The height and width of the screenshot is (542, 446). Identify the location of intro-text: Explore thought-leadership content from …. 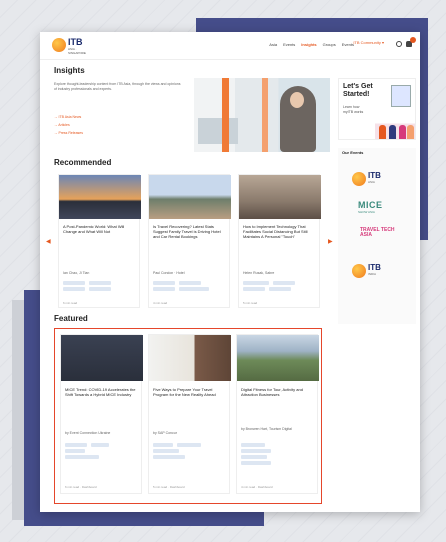
(117, 86).